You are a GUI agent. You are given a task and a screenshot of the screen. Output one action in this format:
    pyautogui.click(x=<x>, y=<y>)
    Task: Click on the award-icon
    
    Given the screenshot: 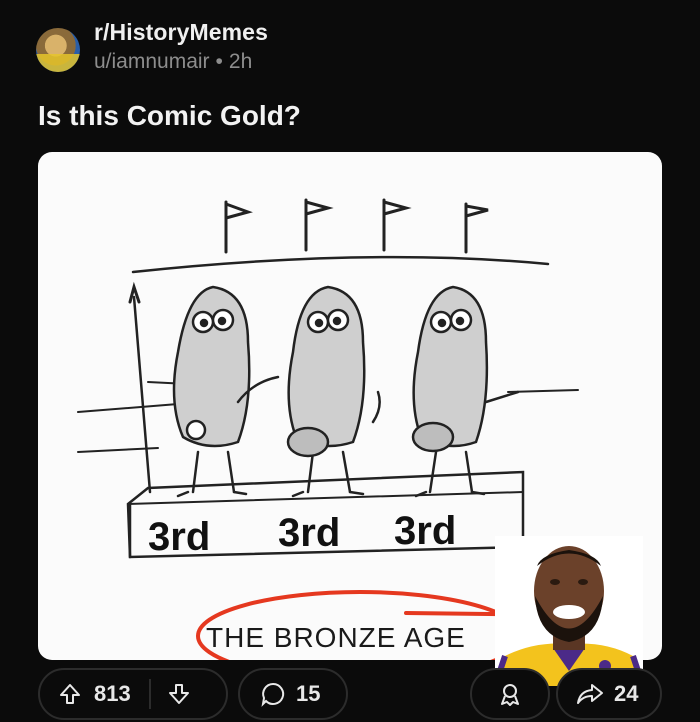 What is the action you would take?
    pyautogui.click(x=510, y=694)
    